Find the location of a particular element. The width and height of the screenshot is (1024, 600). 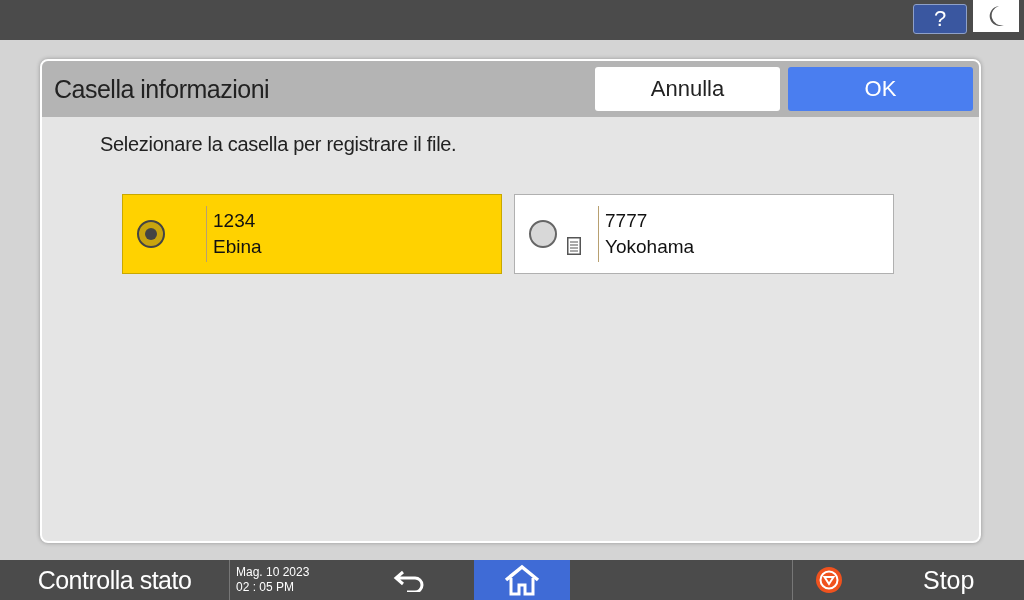

home-icon is located at coordinates (522, 580).